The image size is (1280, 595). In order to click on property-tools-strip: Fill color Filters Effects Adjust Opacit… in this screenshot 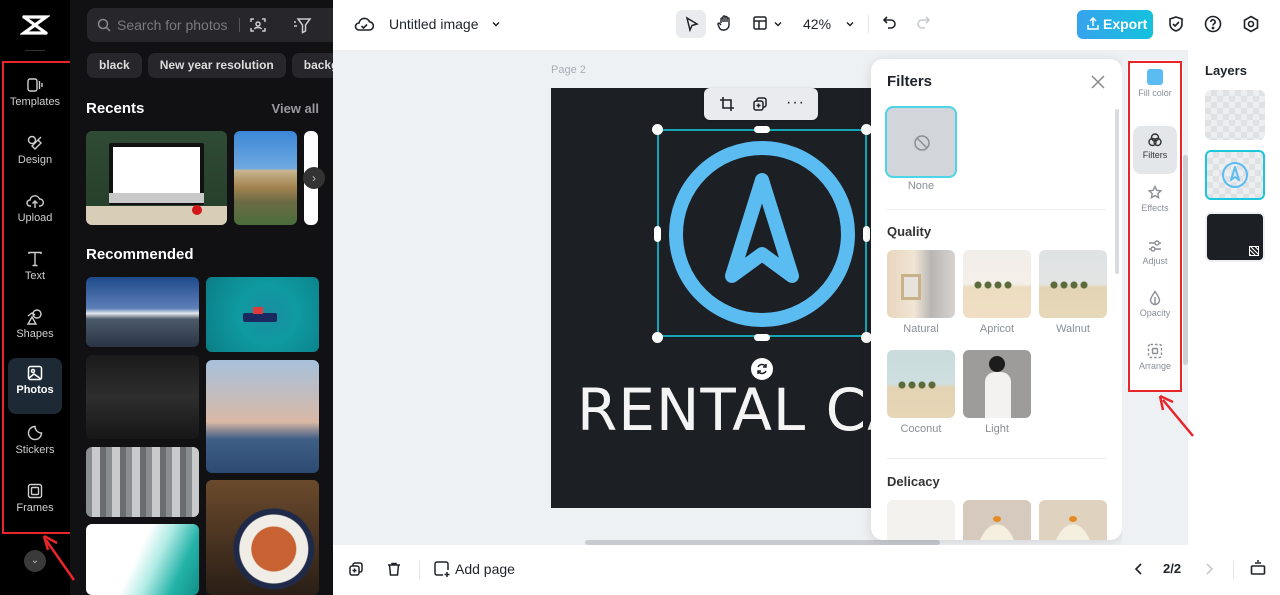, I will do `click(1155, 226)`.